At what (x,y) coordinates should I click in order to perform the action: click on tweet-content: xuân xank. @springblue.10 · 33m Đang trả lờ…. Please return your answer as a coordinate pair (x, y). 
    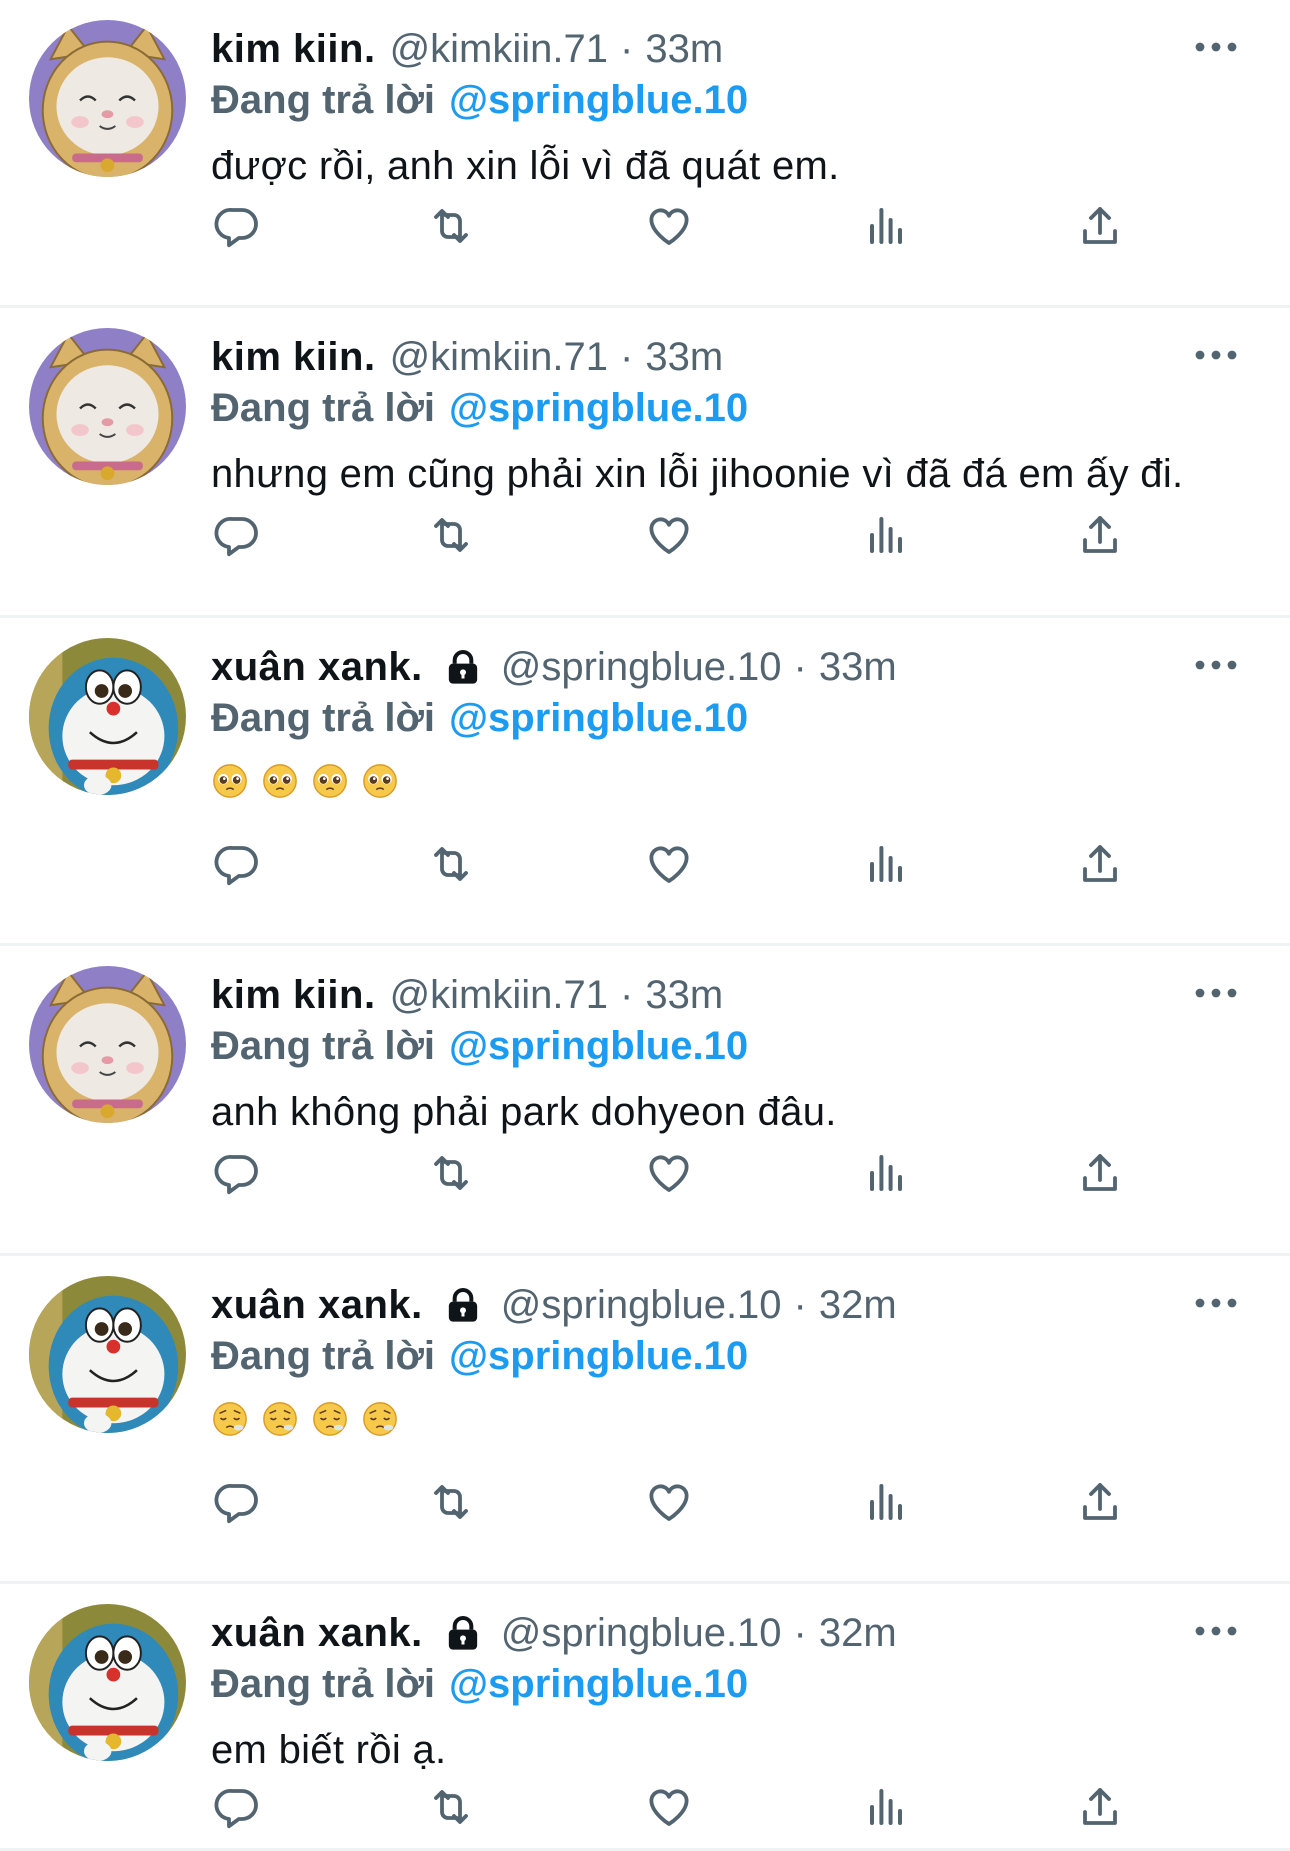
    Looking at the image, I should click on (730, 722).